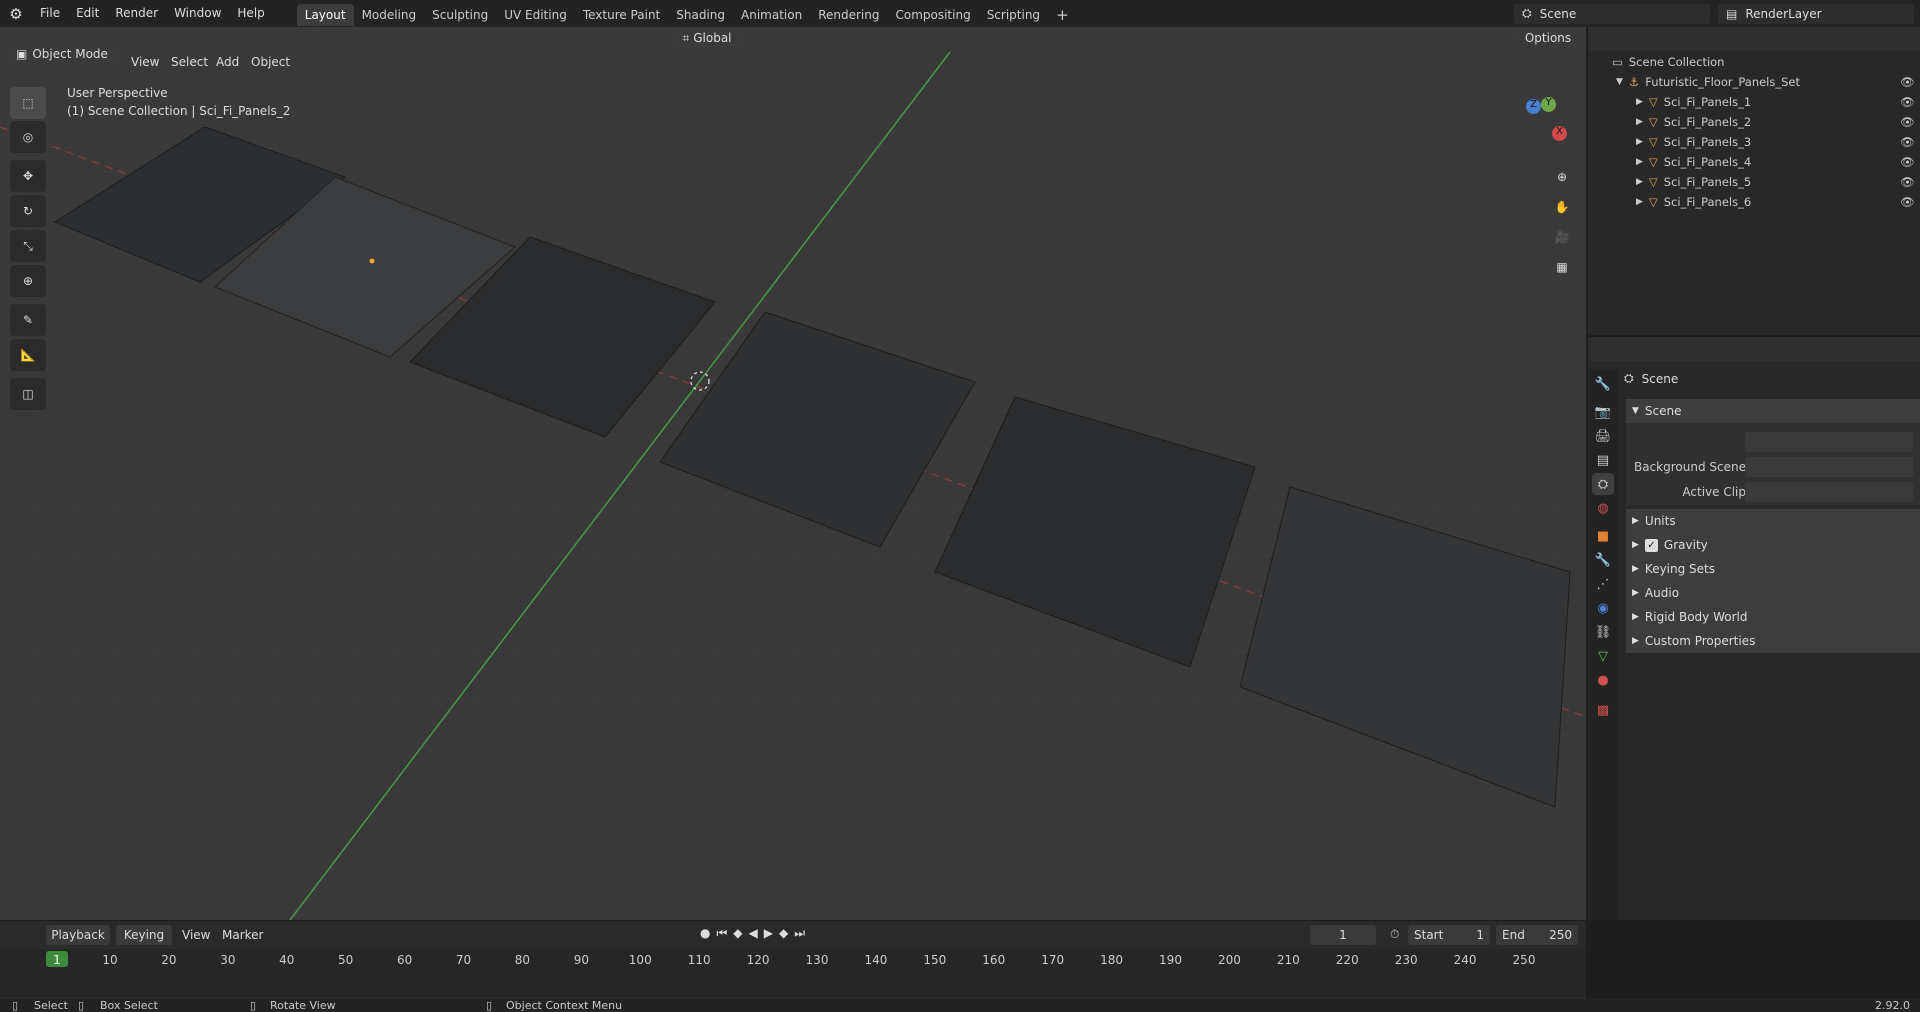 This screenshot has height=1012, width=1920. What do you see at coordinates (270, 62) in the screenshot?
I see `menu-object: Object` at bounding box center [270, 62].